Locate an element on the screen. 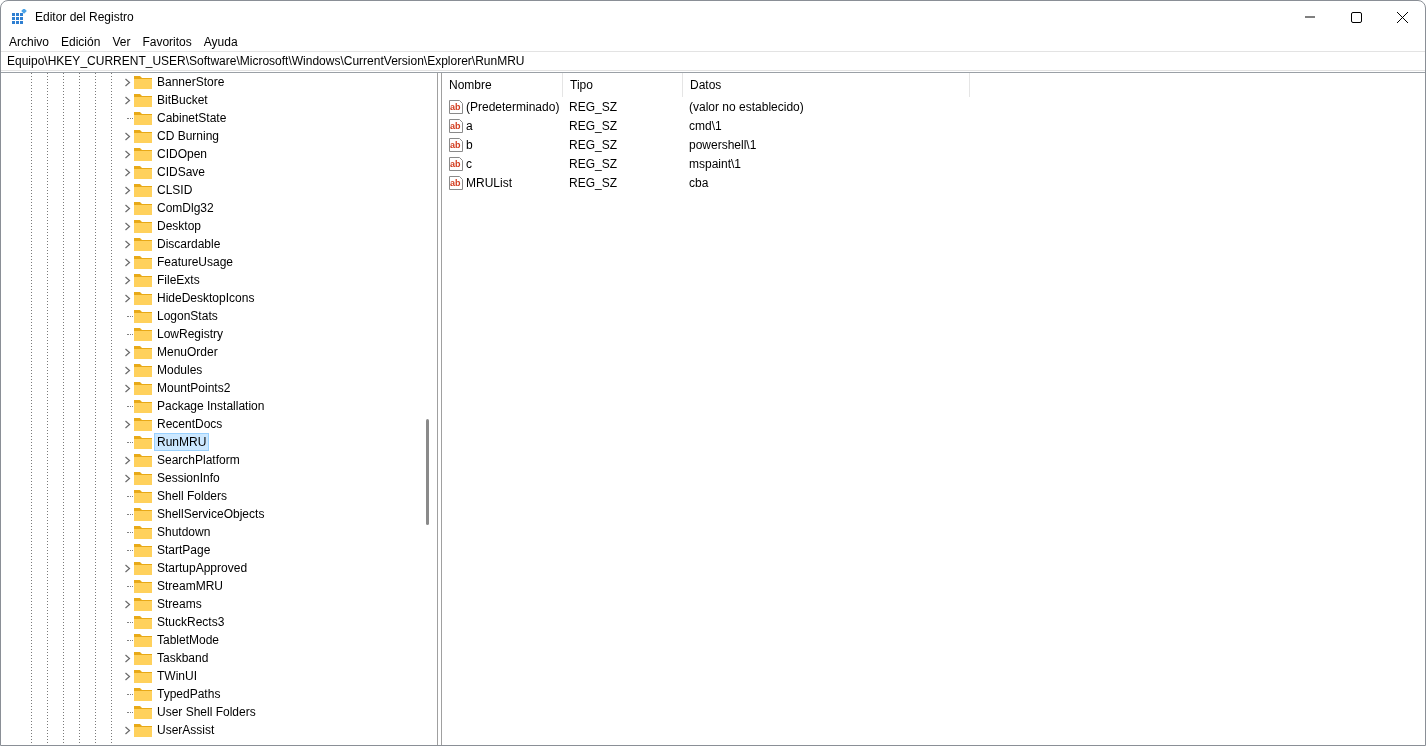 The height and width of the screenshot is (746, 1426). tree-item: CIDSave is located at coordinates (181, 172).